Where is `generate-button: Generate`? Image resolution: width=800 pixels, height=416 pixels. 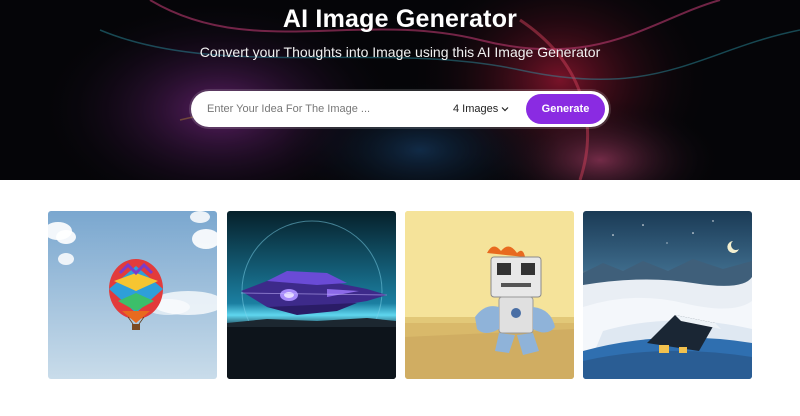
generate-button: Generate is located at coordinates (565, 109).